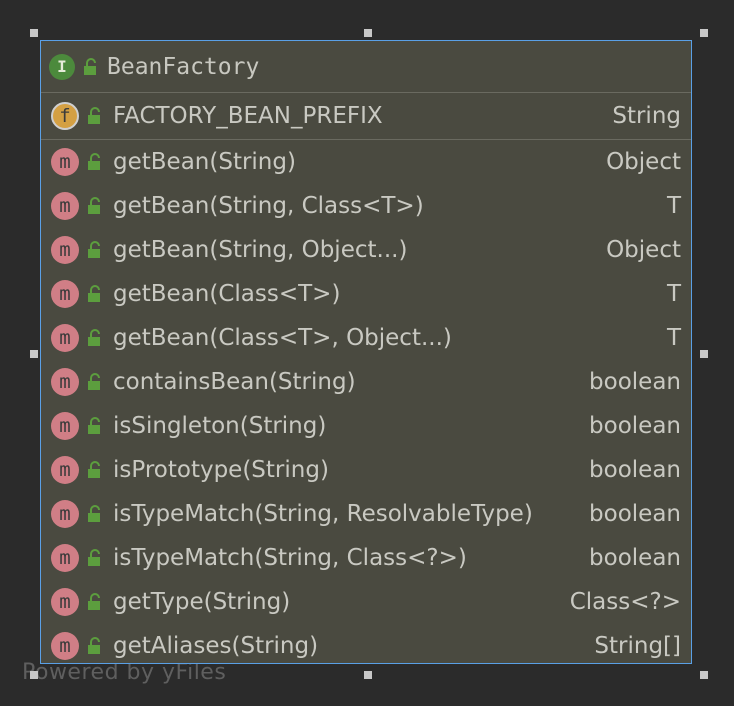 This screenshot has height=706, width=734. I want to click on method-row: m isTypeMatch(String, Class<?>) boolean, so click(366, 558).